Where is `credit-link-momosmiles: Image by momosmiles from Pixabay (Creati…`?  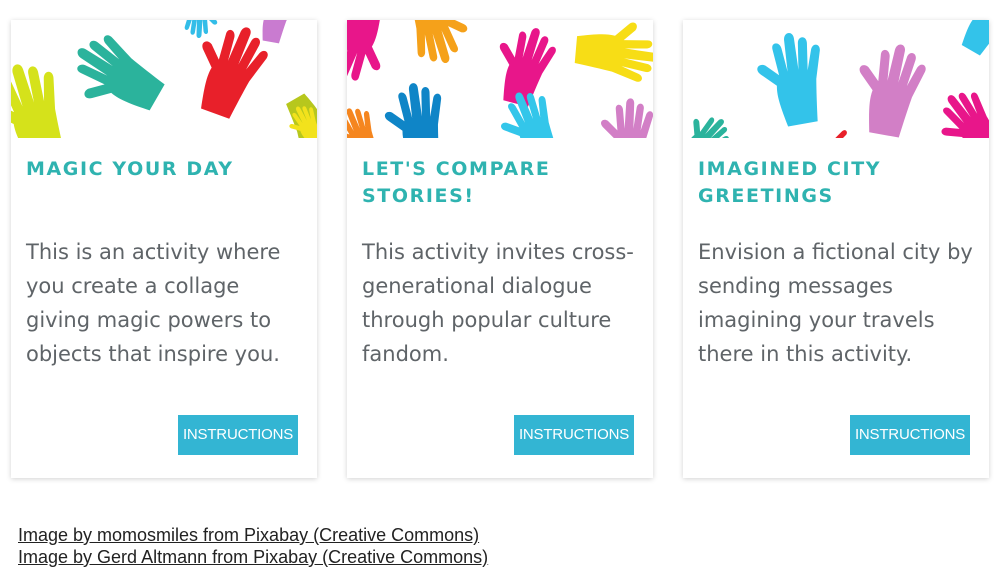
credit-link-momosmiles: Image by momosmiles from Pixabay (Creati… is located at coordinates (253, 535).